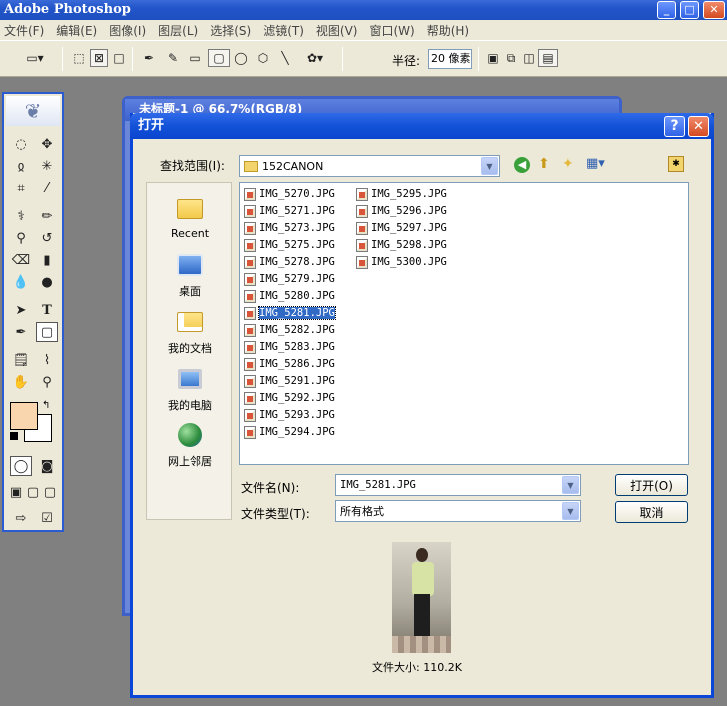 The image size is (727, 706). I want to click on crop-icon: ⌗, so click(21, 188).